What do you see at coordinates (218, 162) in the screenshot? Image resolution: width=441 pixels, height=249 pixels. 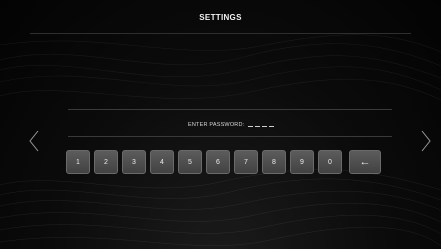 I see `key-6: 6` at bounding box center [218, 162].